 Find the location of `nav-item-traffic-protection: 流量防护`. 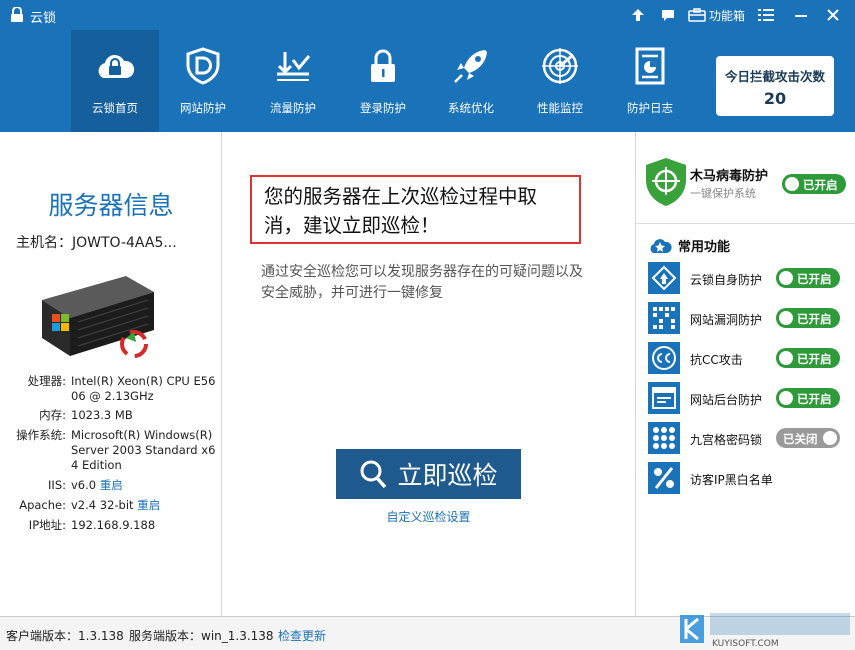

nav-item-traffic-protection: 流量防护 is located at coordinates (293, 81).